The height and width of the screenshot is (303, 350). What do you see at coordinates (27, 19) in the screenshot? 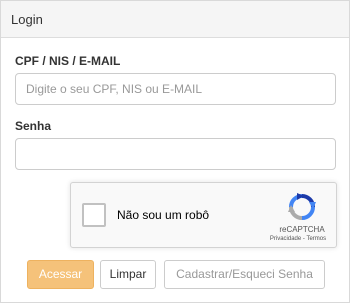
I see `panel-title: Login` at bounding box center [27, 19].